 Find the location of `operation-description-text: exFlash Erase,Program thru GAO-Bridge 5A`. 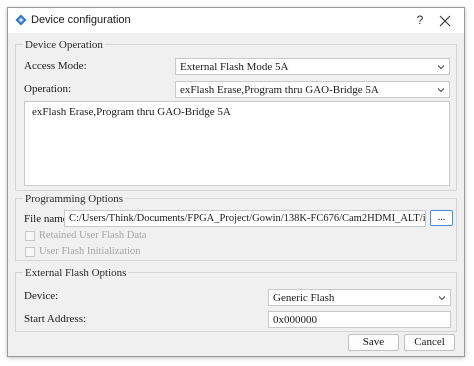

operation-description-text: exFlash Erase,Program thru GAO-Bridge 5A is located at coordinates (131, 112).